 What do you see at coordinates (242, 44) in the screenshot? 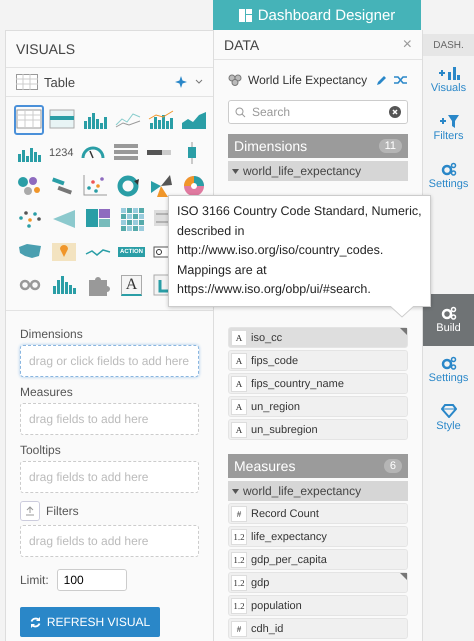
I see `panel-title: DATA` at bounding box center [242, 44].